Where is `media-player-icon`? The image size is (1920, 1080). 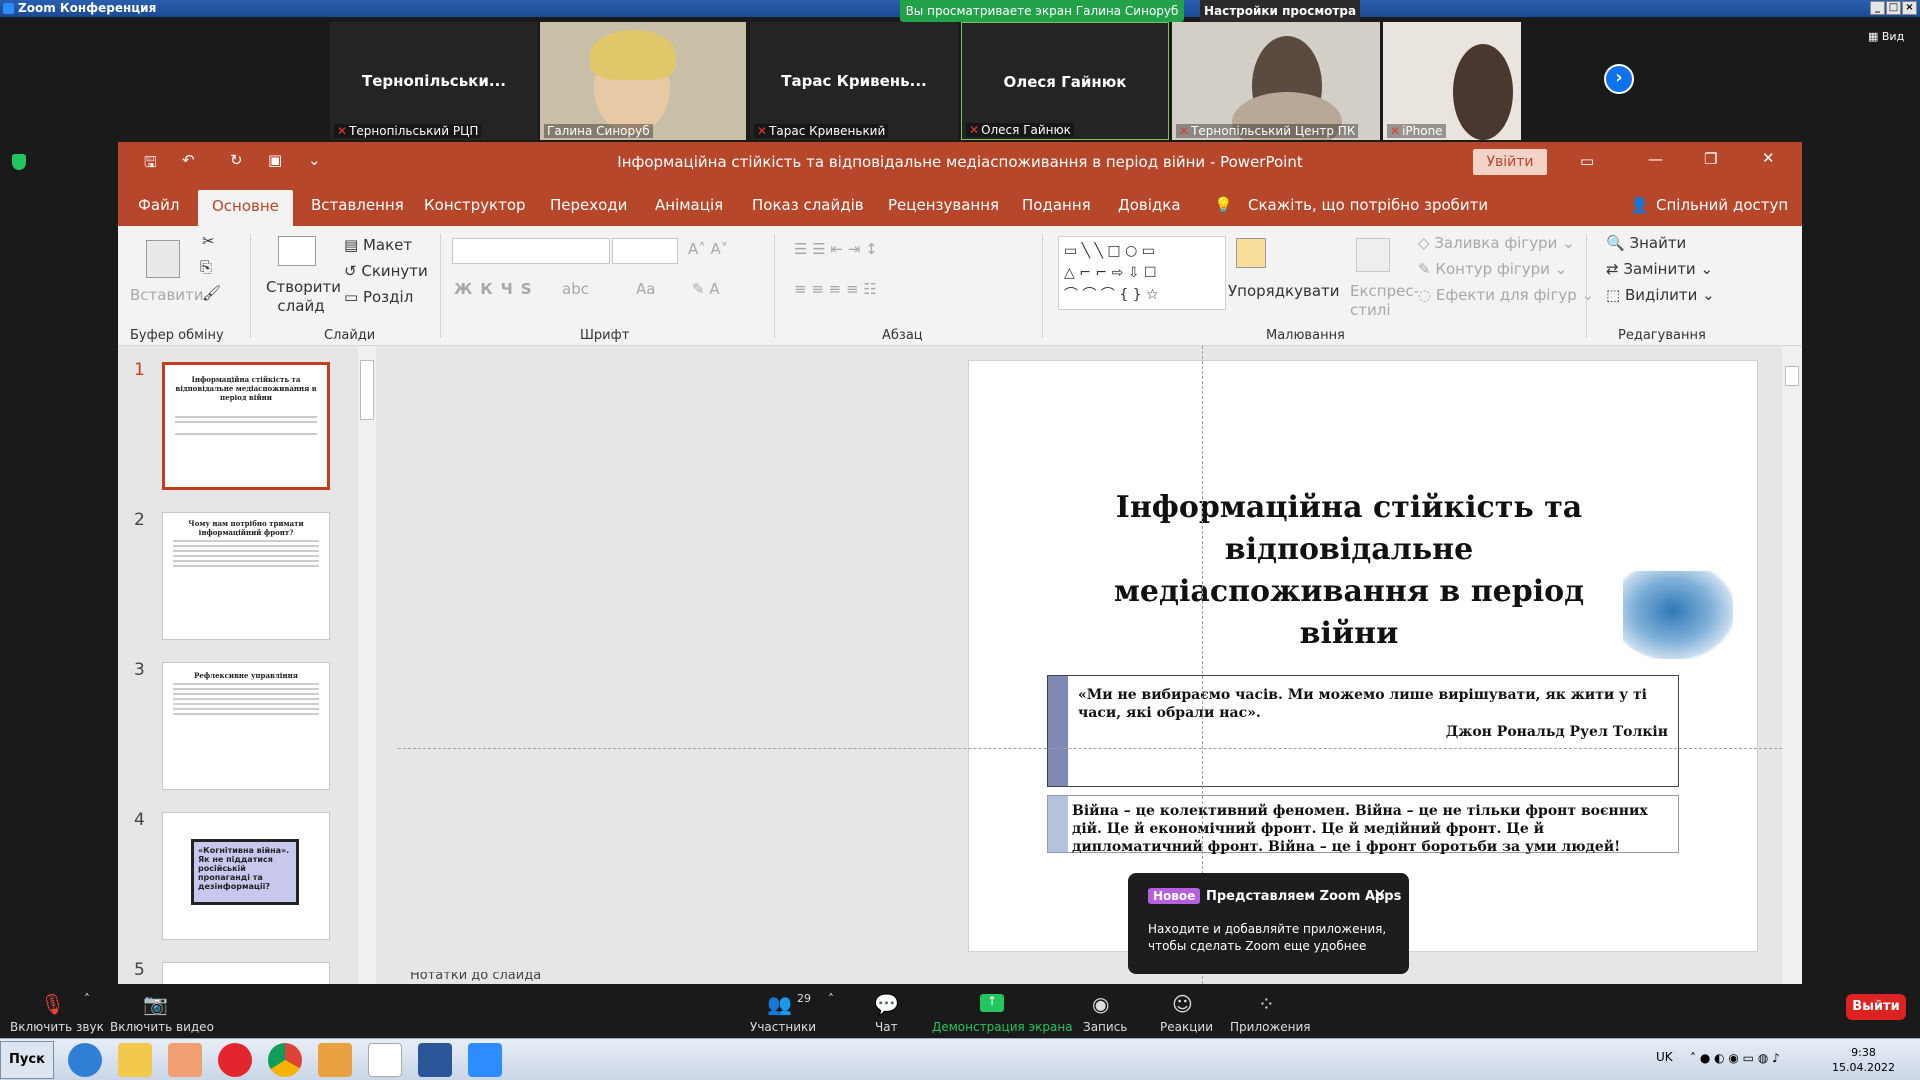
media-player-icon is located at coordinates (185, 1060).